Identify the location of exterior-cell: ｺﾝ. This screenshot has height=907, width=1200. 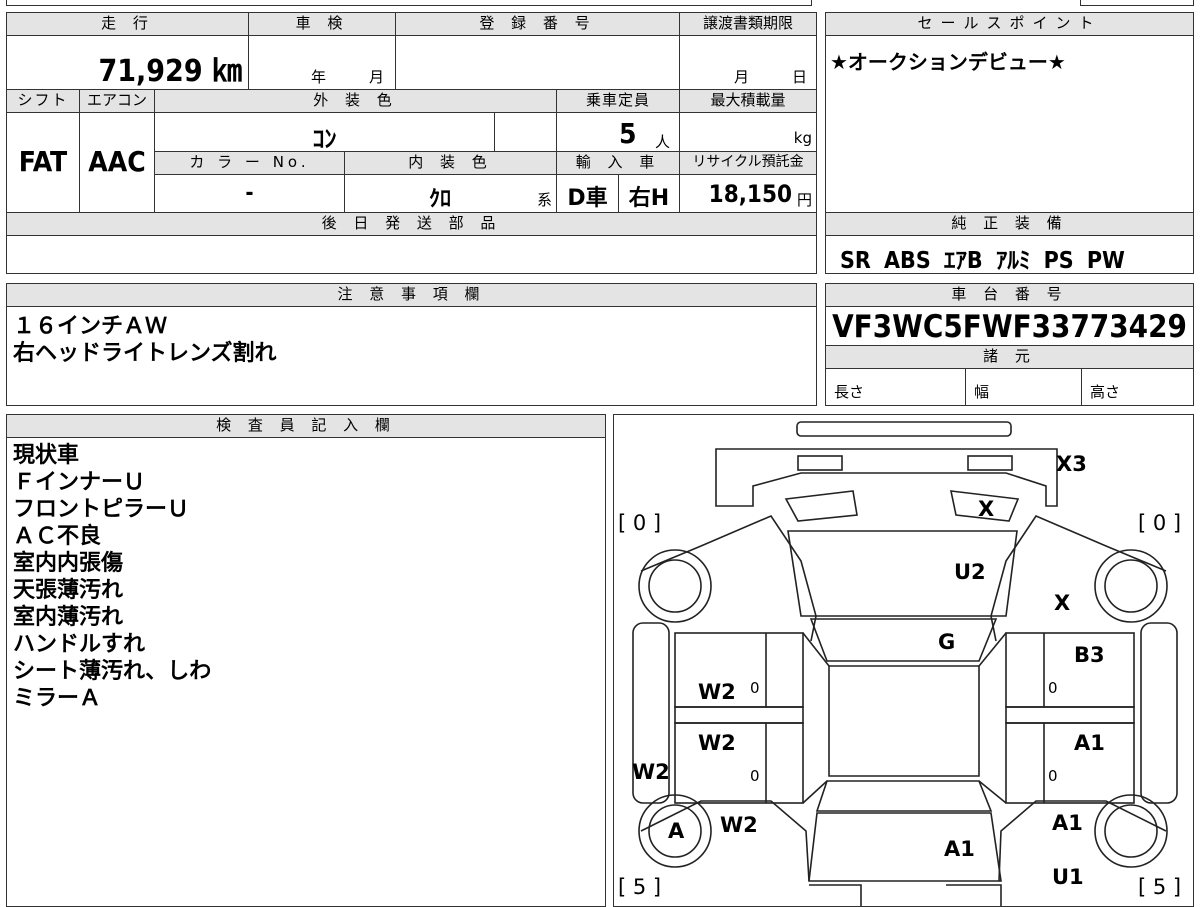
(324, 132).